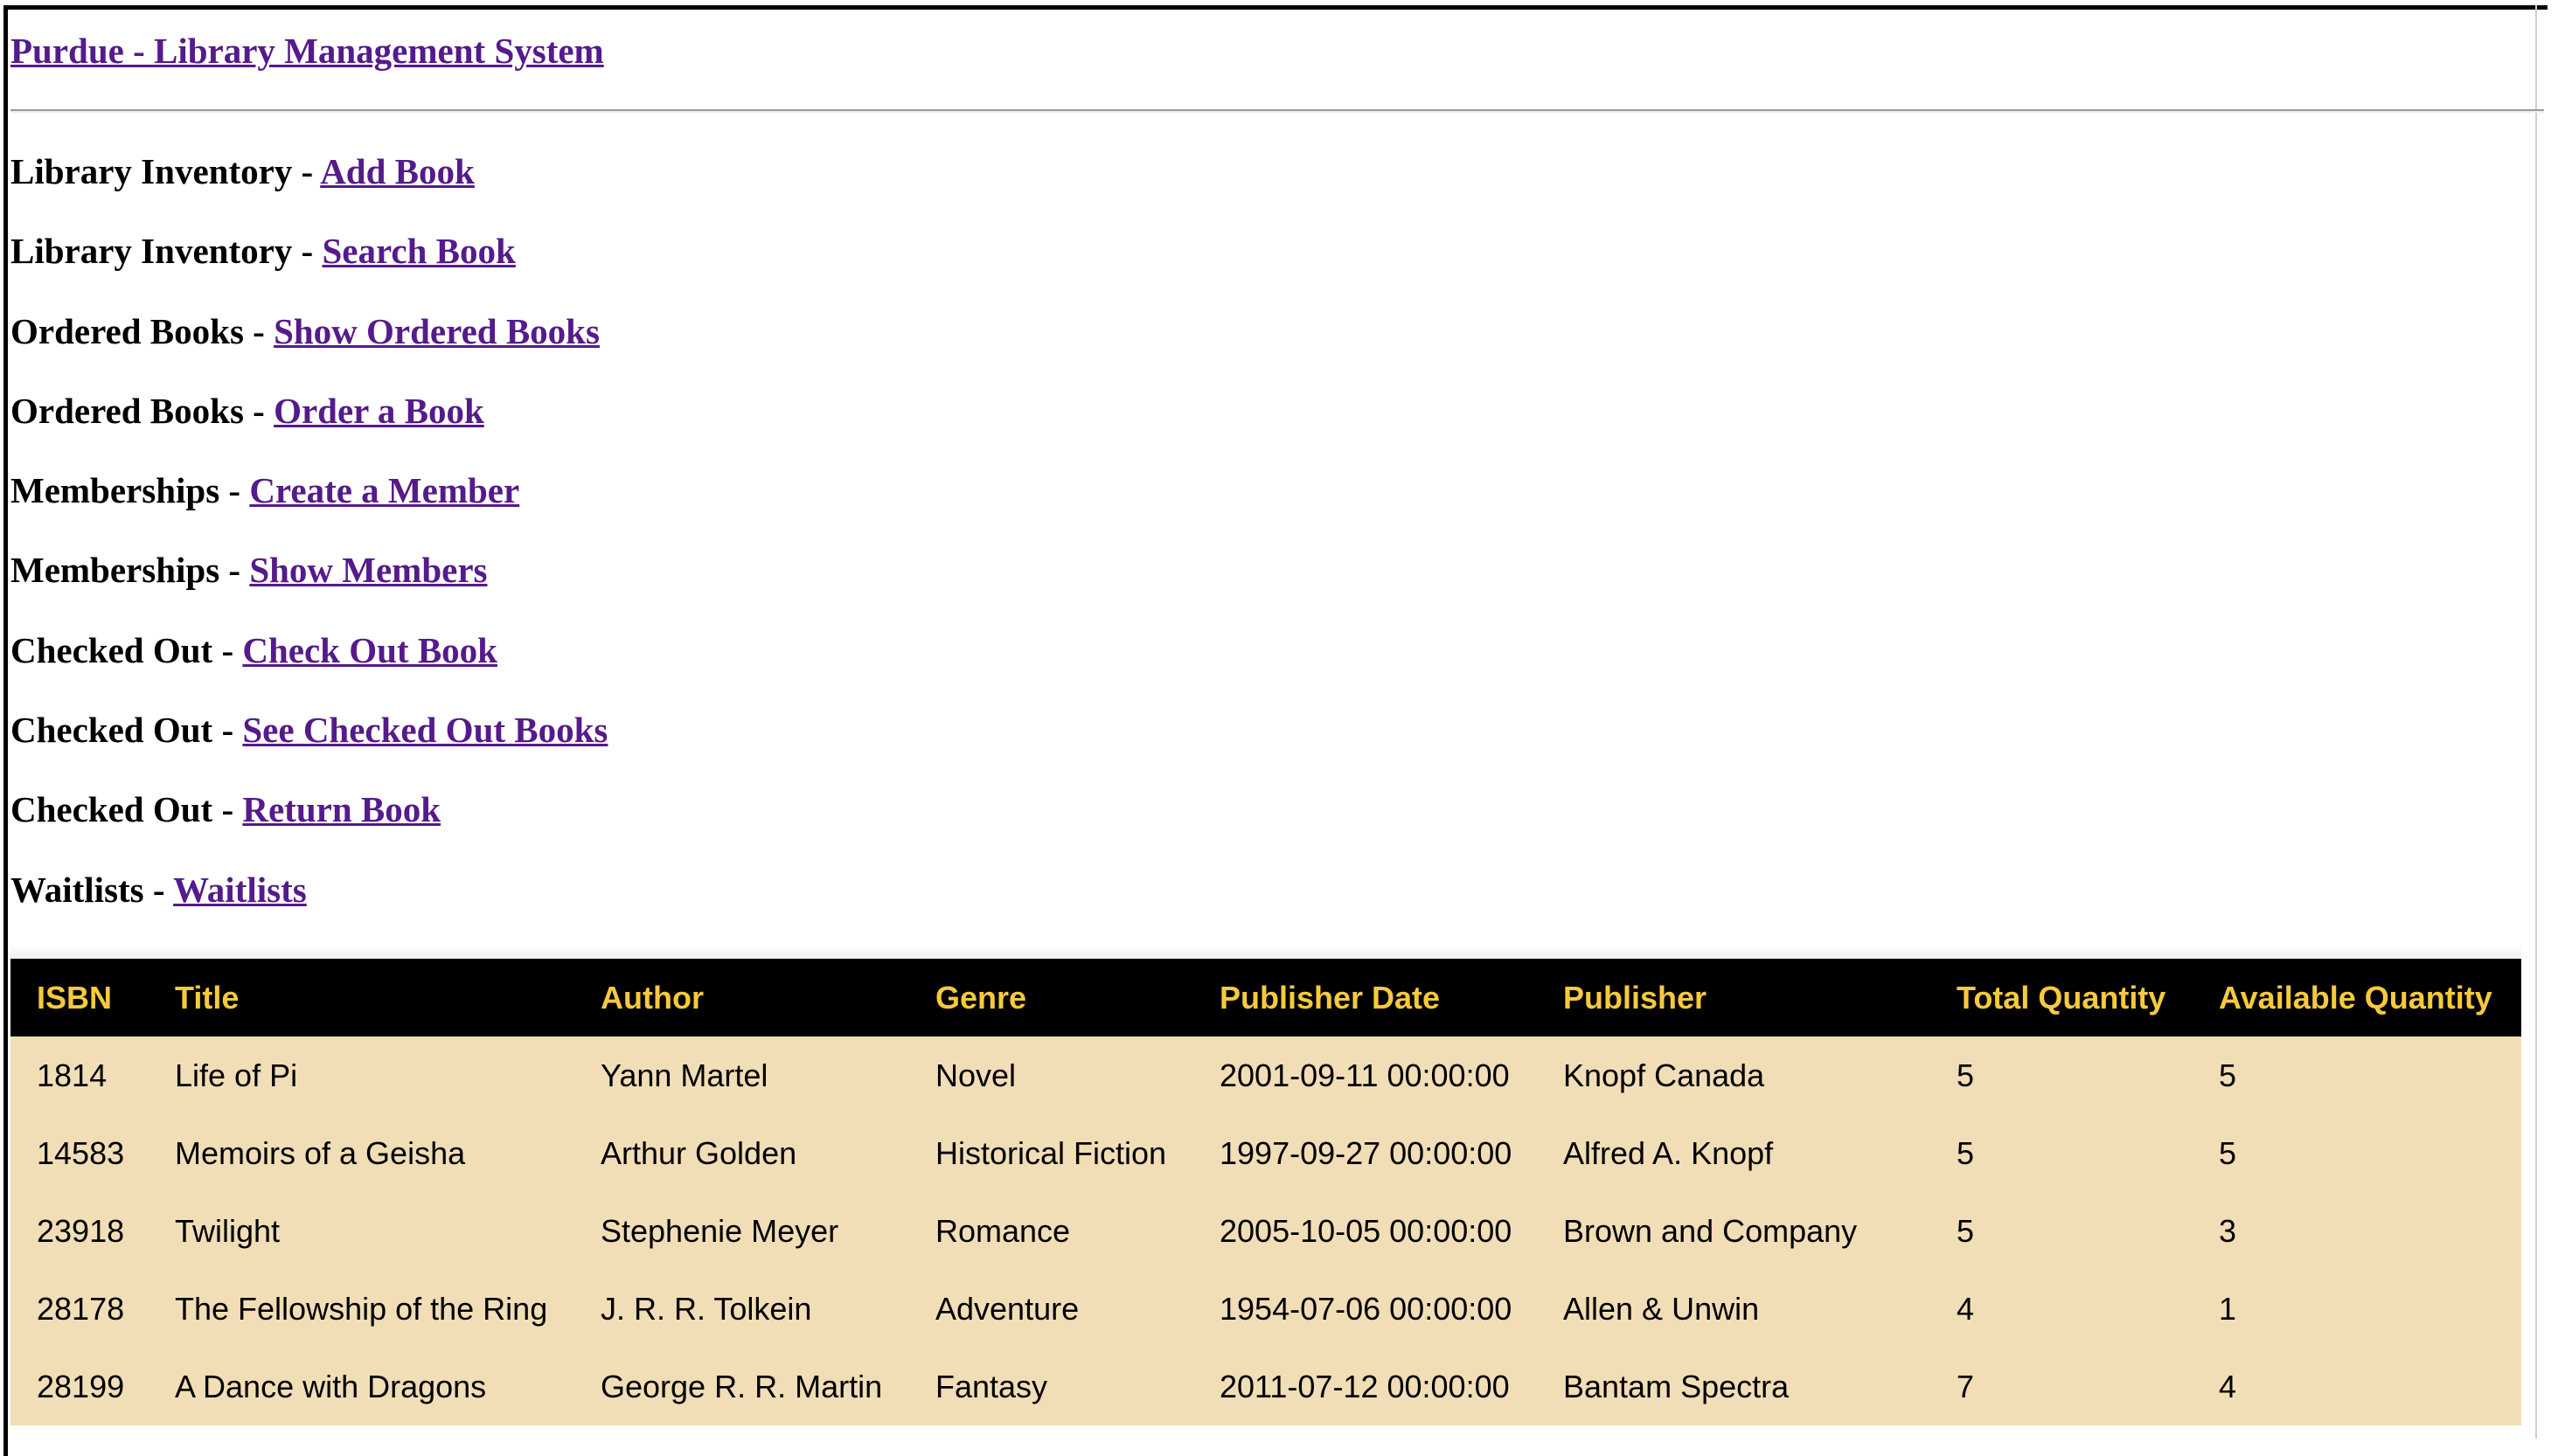  I want to click on nav-row: Checked Out - See Checked Out Books, so click(309, 748).